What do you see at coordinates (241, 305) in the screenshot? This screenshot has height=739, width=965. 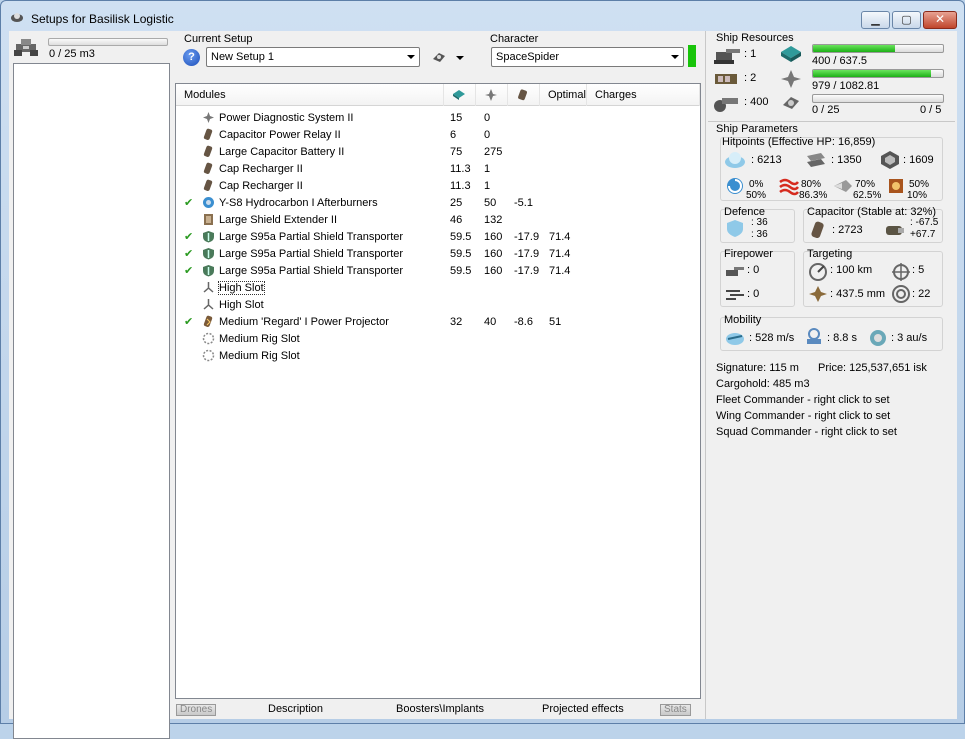 I see `module-name: High Slot` at bounding box center [241, 305].